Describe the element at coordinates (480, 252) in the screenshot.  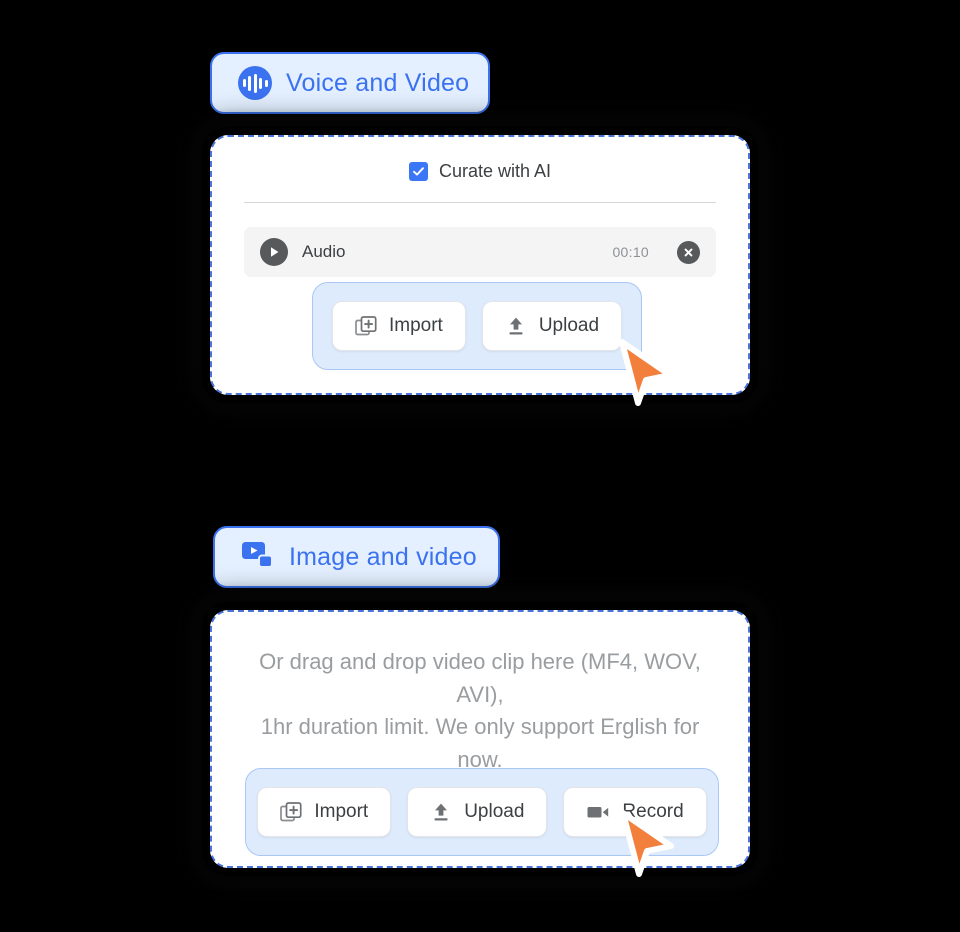
I see `audio-list-item: Audio 00:10` at that location.